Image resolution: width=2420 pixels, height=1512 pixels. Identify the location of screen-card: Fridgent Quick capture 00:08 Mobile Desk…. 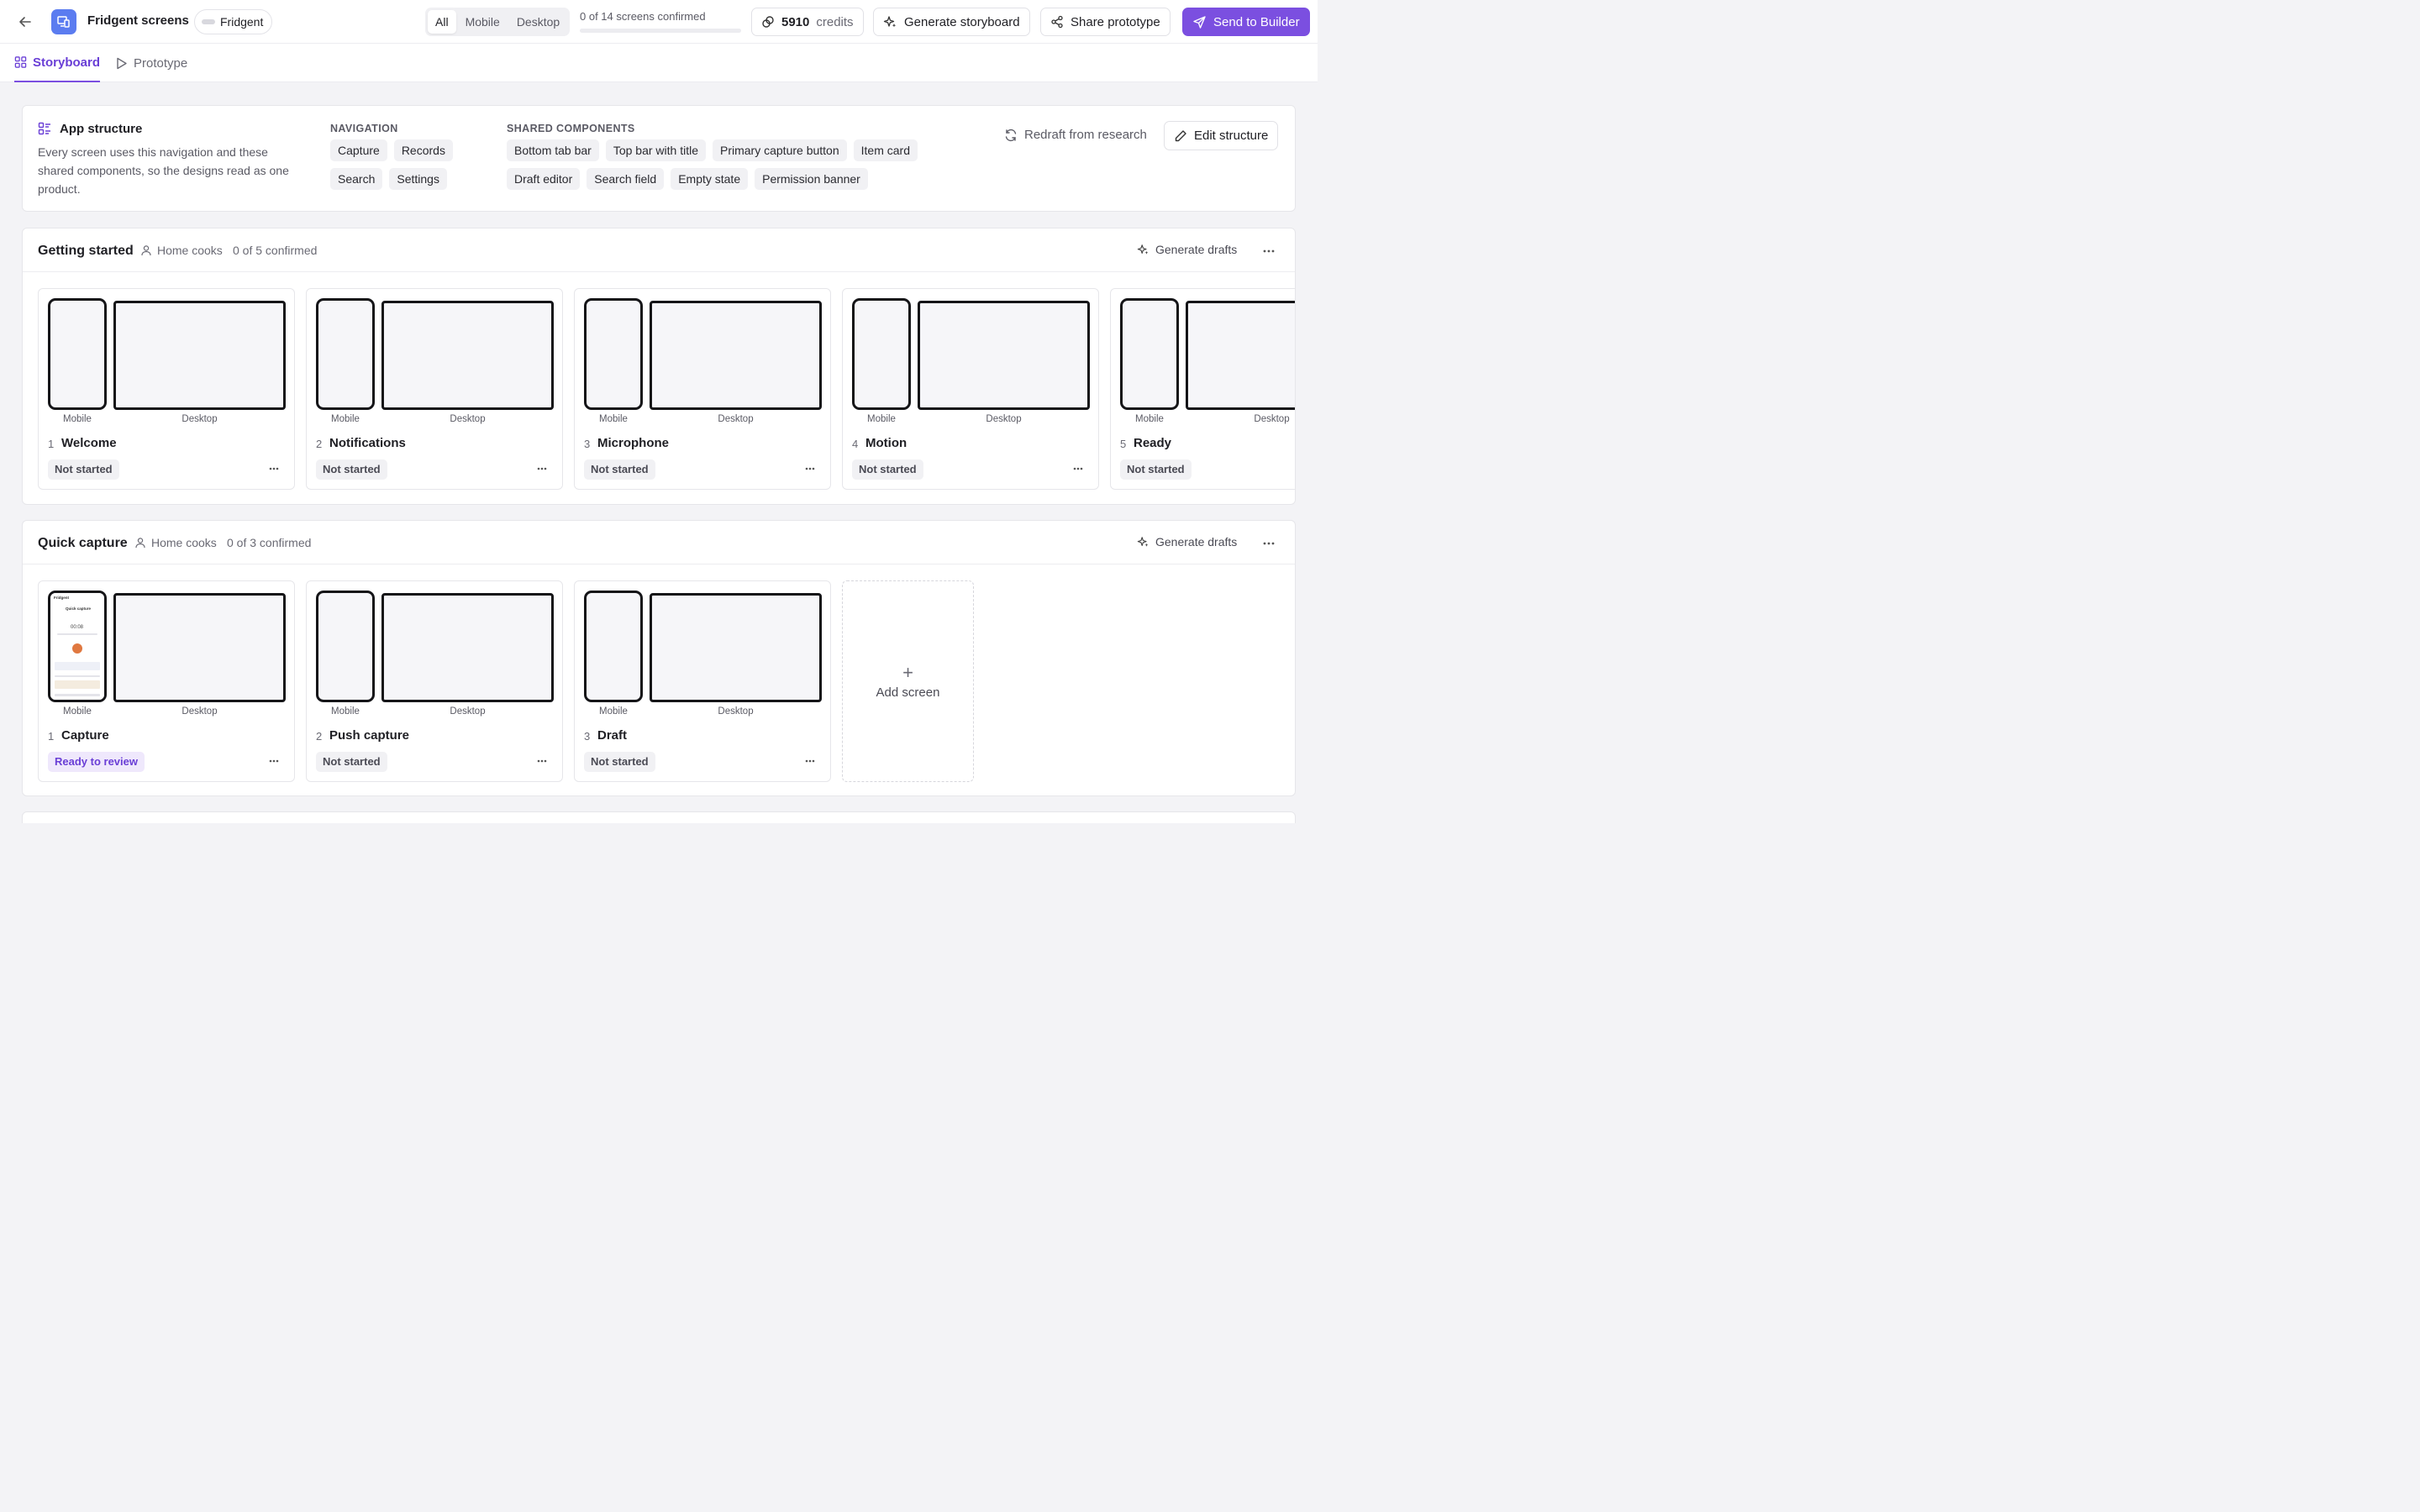
(166, 681).